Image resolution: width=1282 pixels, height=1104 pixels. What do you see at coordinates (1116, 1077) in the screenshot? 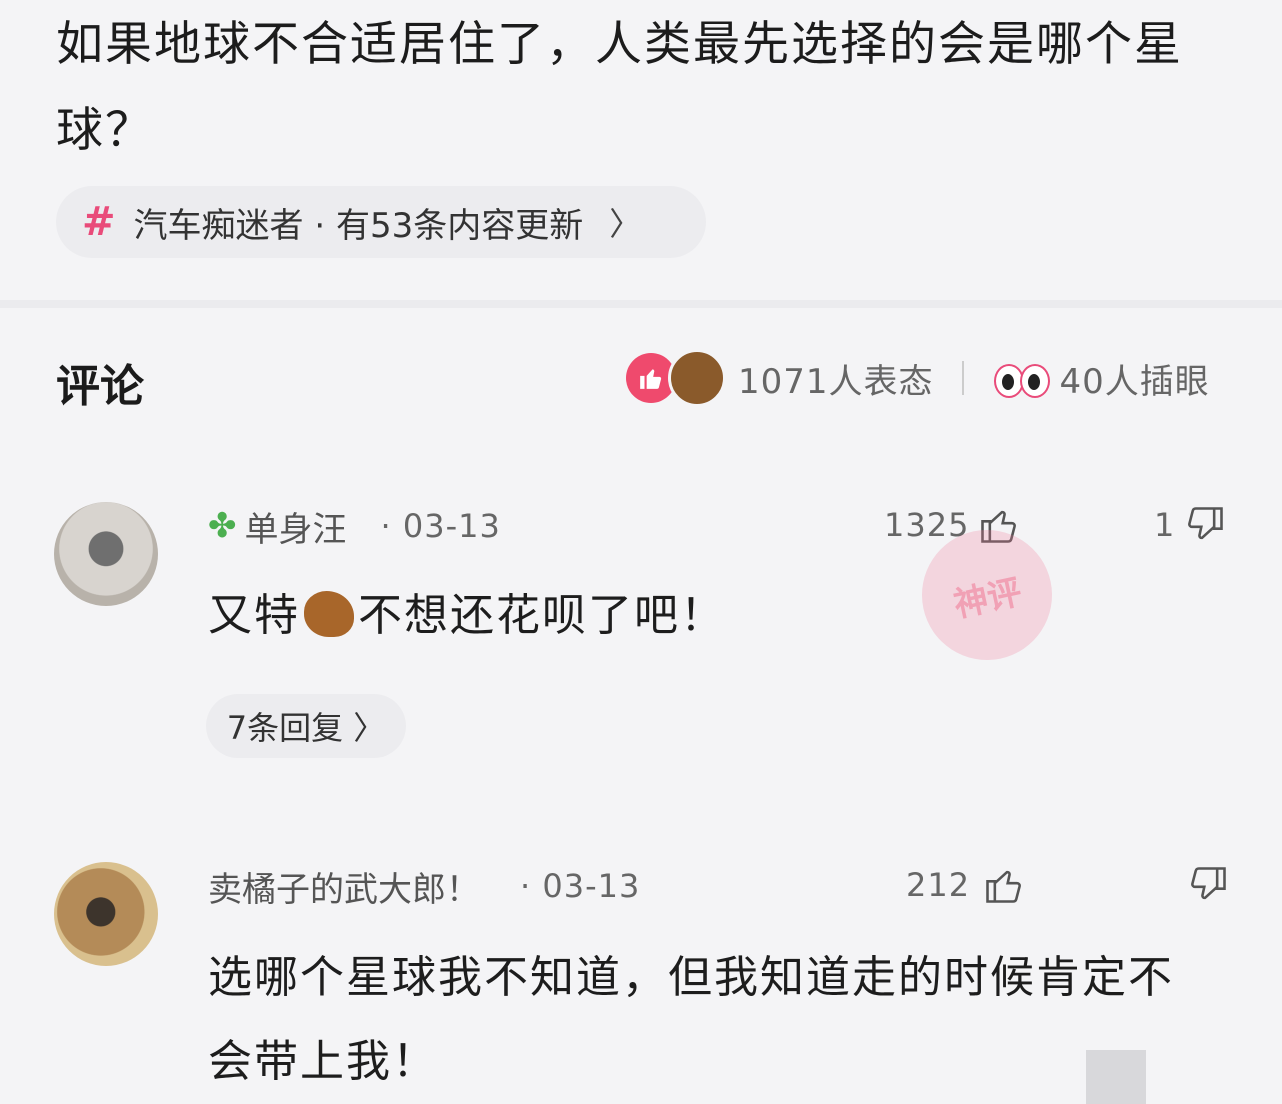
I see `corner-decoration` at bounding box center [1116, 1077].